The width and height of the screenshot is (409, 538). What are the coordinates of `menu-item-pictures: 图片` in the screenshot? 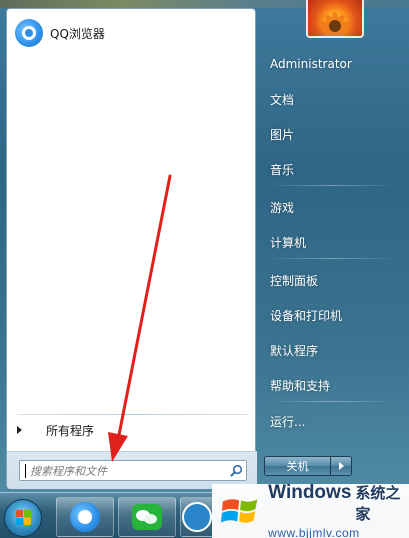 It's located at (332, 134).